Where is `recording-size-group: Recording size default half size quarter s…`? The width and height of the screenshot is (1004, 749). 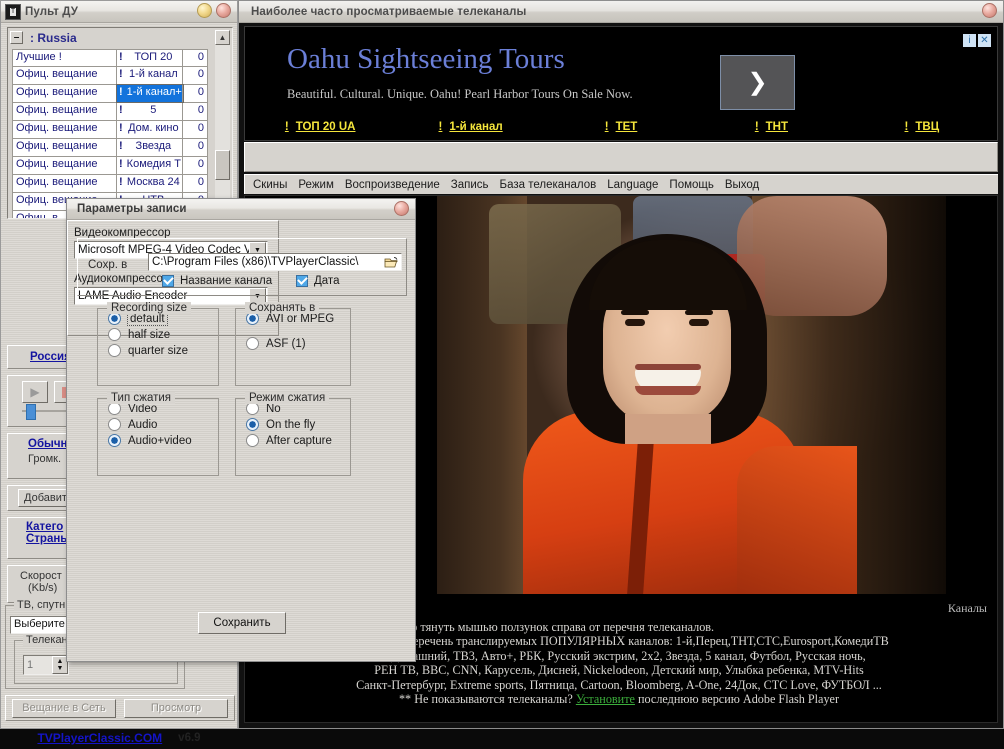
recording-size-group: Recording size default half size quarter s… is located at coordinates (158, 344).